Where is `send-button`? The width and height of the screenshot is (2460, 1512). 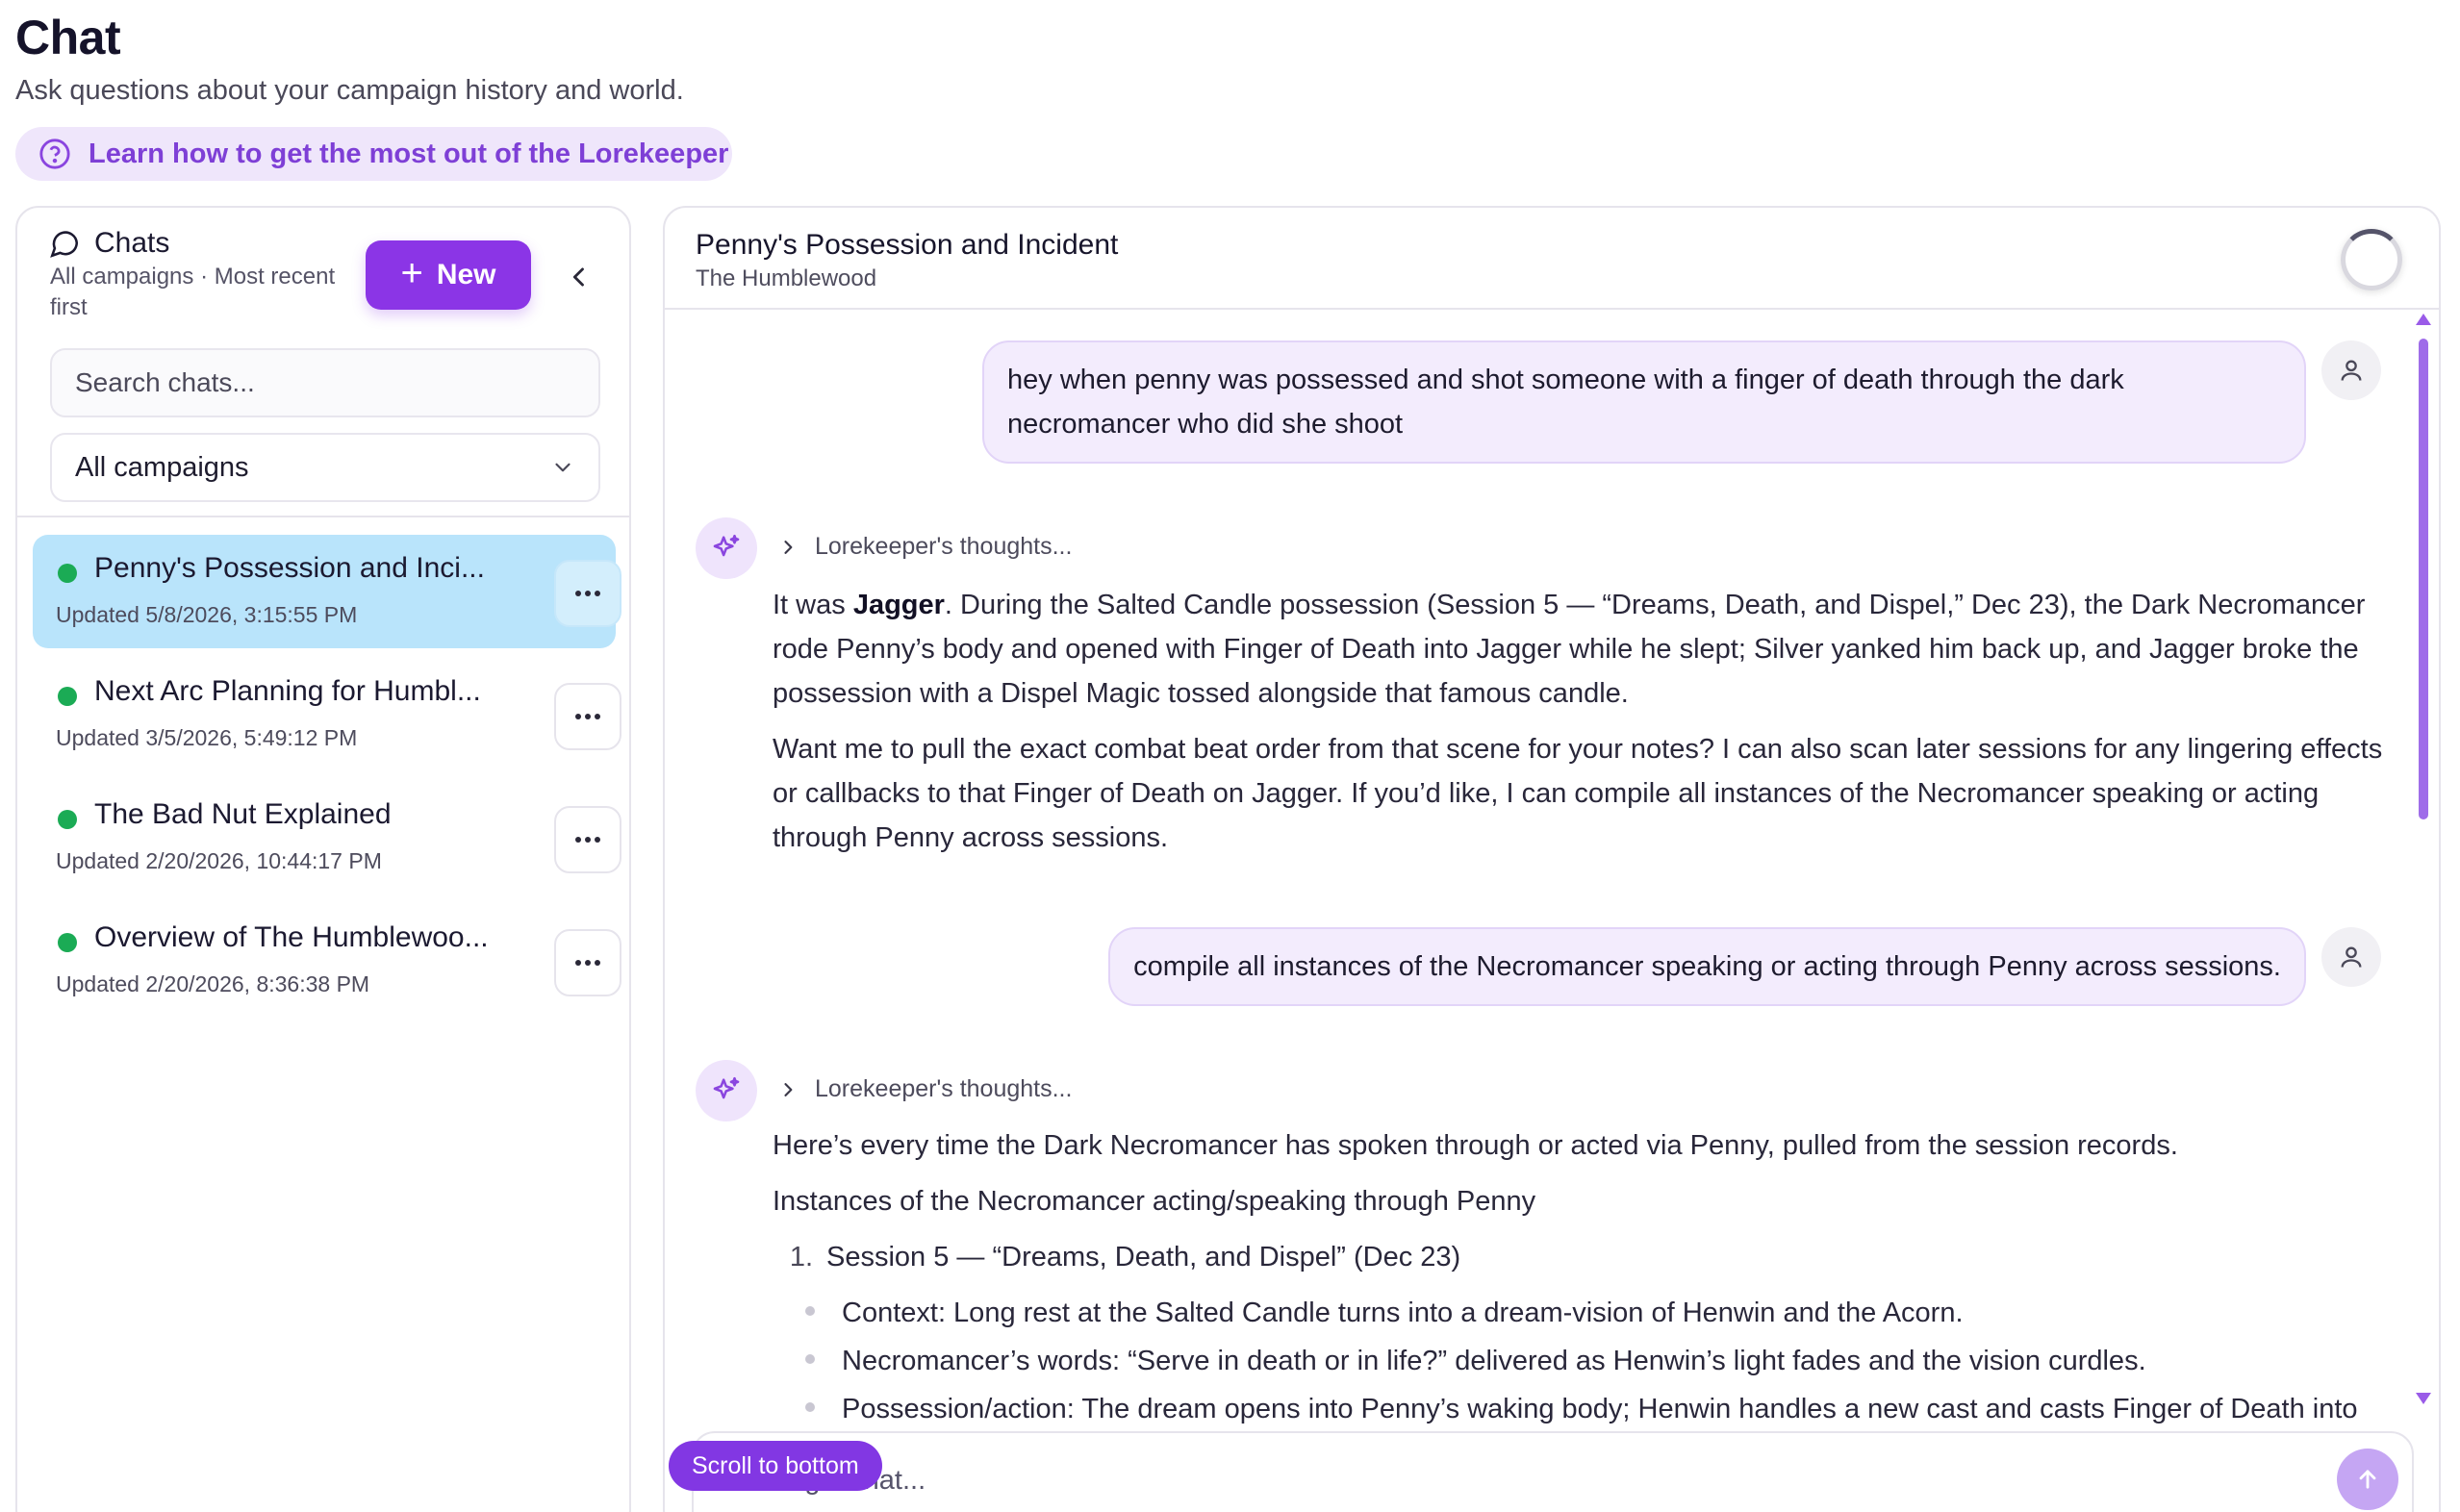
send-button is located at coordinates (2367, 1480).